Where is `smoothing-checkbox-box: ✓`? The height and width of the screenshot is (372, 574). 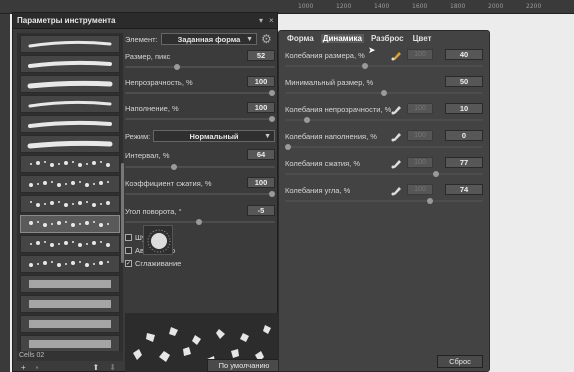
smoothing-checkbox-box: ✓ is located at coordinates (128, 263).